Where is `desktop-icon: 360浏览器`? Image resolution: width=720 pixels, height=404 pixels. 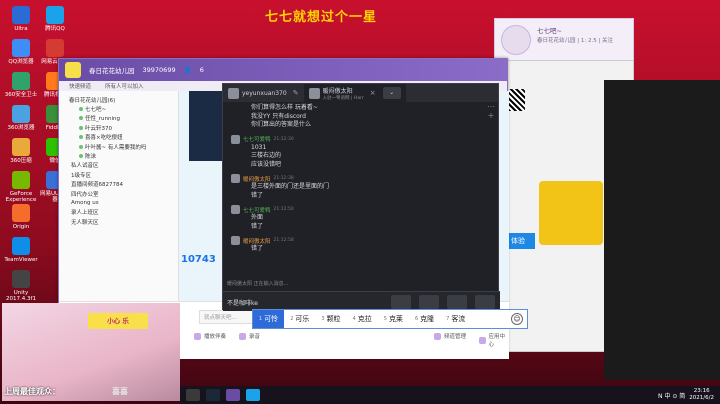
desktop-icon: 360浏览器 is located at coordinates (21, 118).